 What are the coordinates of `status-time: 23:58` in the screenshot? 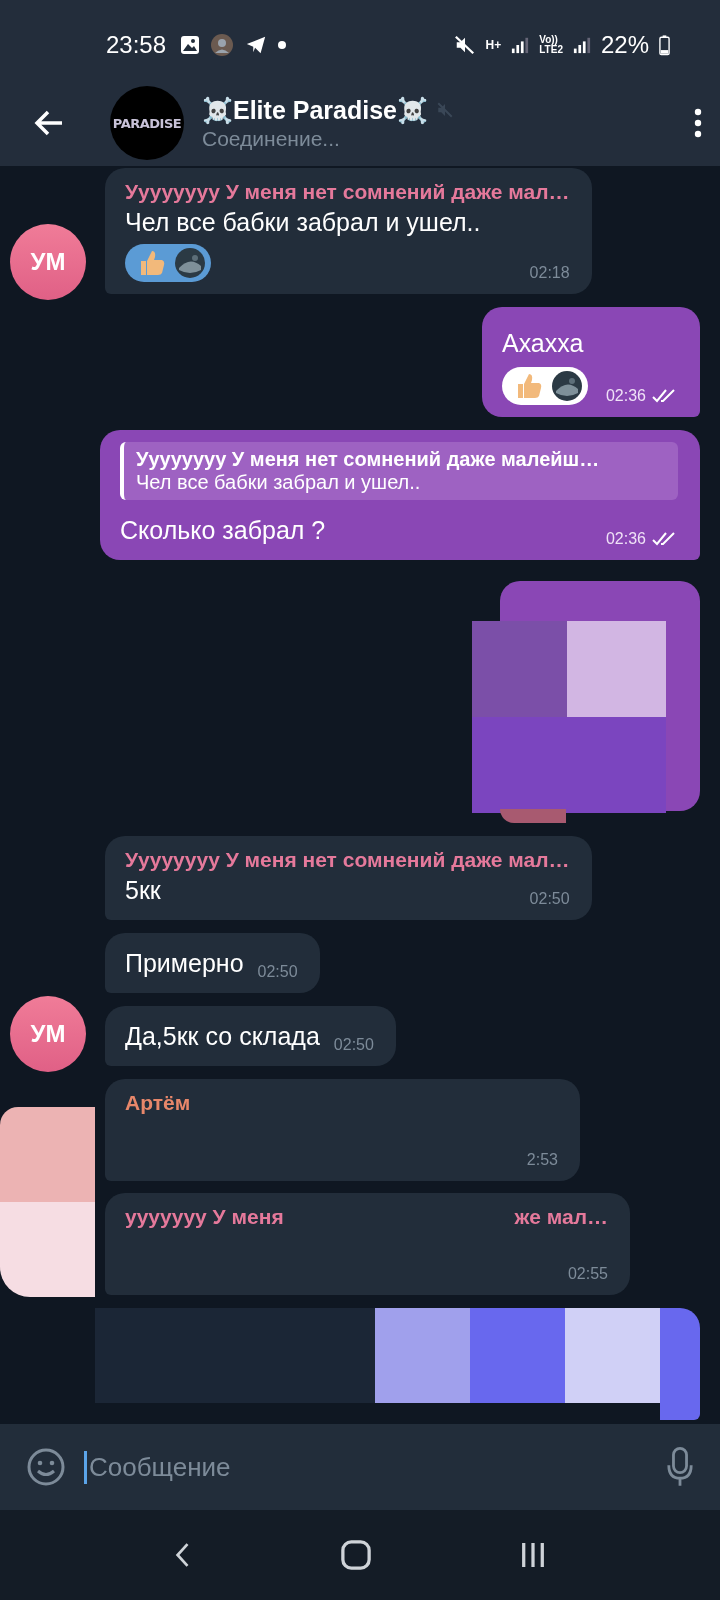 It's located at (136, 45).